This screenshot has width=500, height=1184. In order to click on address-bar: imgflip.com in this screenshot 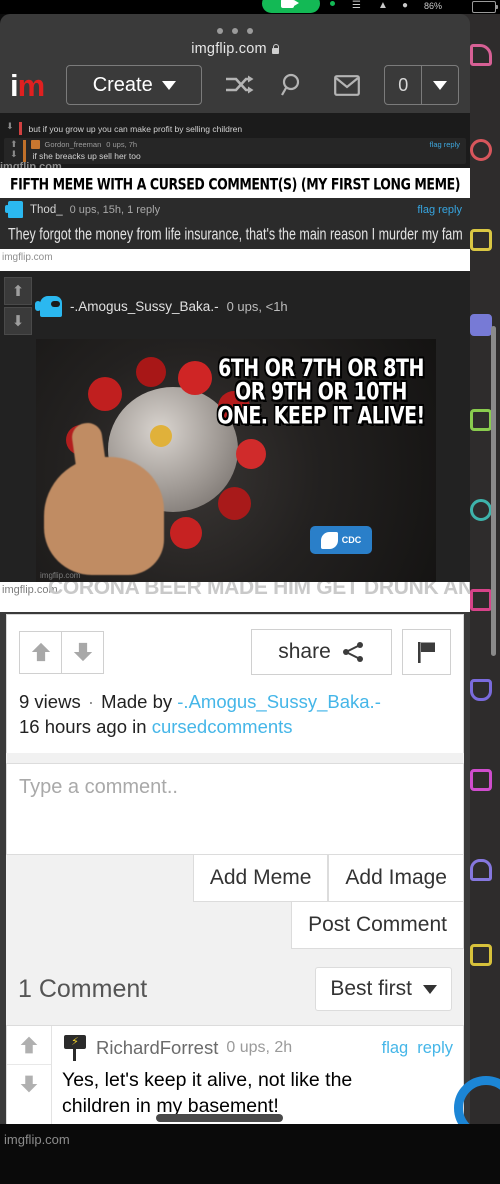, I will do `click(235, 45)`.